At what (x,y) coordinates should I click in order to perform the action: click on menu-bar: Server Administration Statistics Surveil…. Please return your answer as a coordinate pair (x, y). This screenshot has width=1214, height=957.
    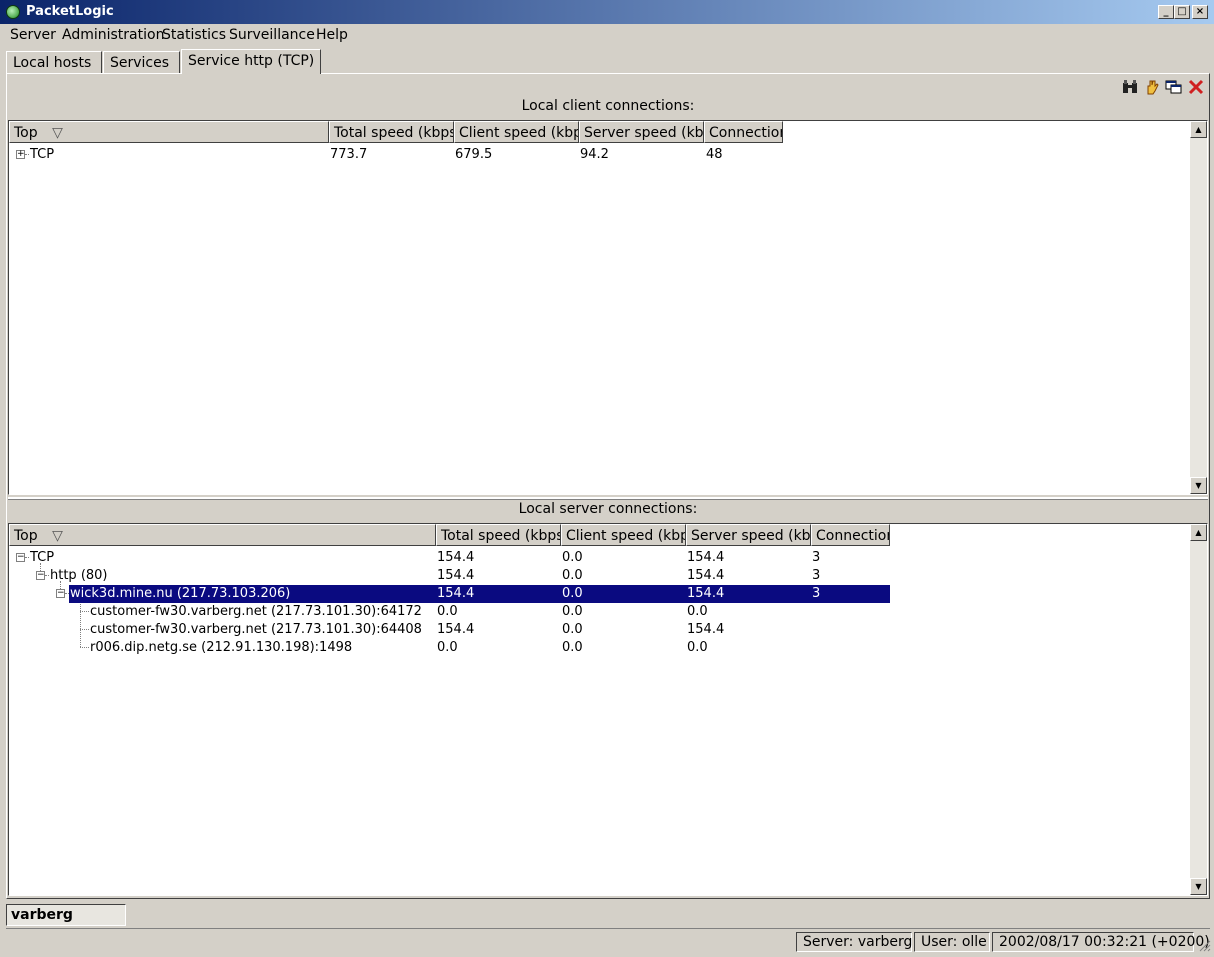
    Looking at the image, I should click on (607, 35).